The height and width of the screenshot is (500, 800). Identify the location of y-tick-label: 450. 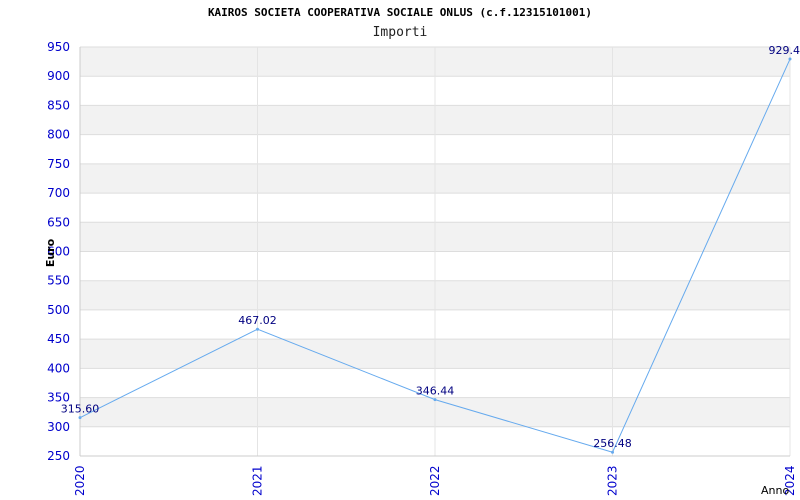
(58, 339).